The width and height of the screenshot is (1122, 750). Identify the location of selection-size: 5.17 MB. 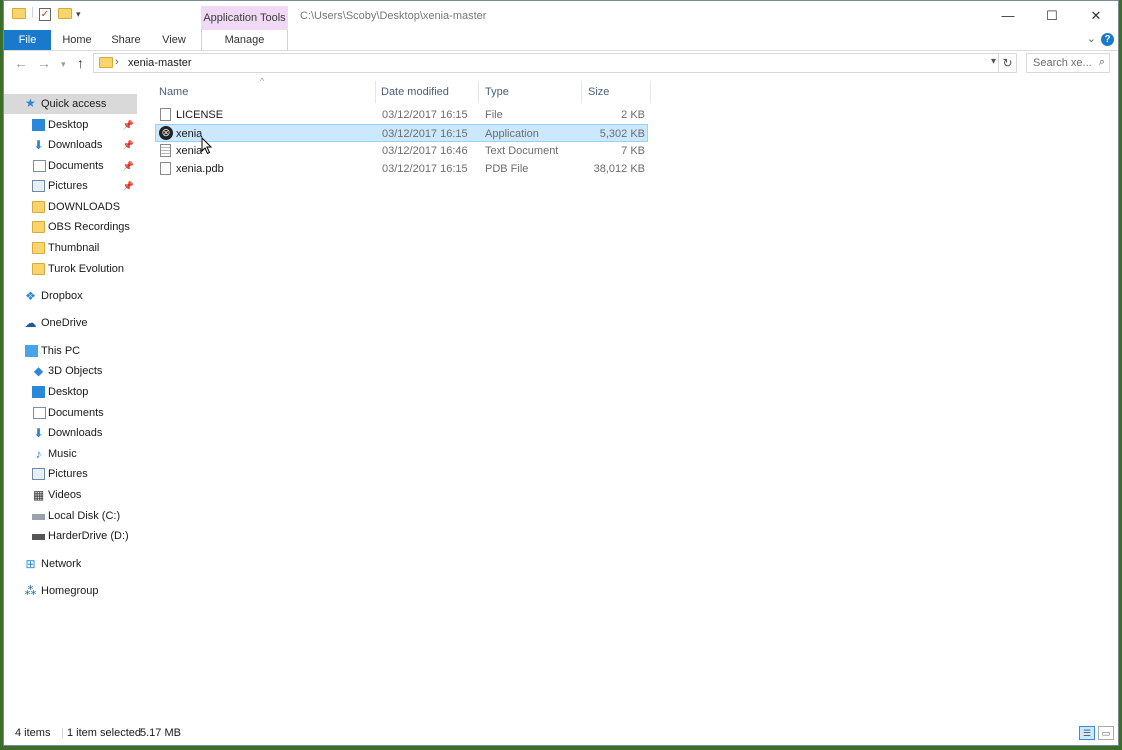
(160, 733).